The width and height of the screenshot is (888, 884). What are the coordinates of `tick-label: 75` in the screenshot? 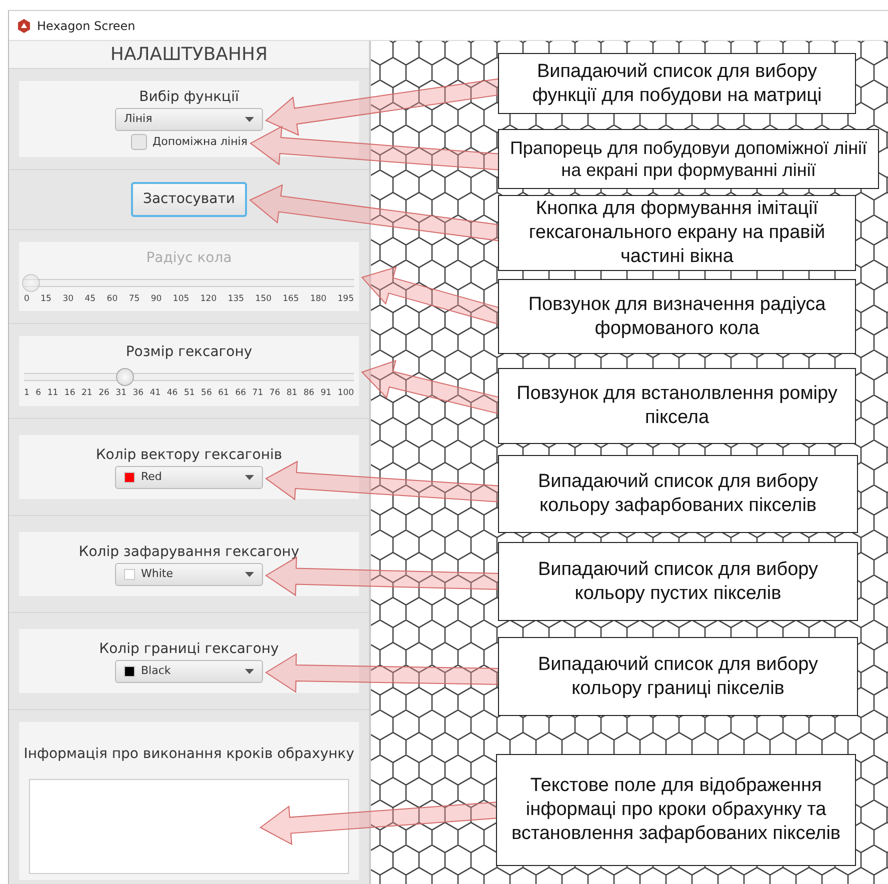 It's located at (134, 299).